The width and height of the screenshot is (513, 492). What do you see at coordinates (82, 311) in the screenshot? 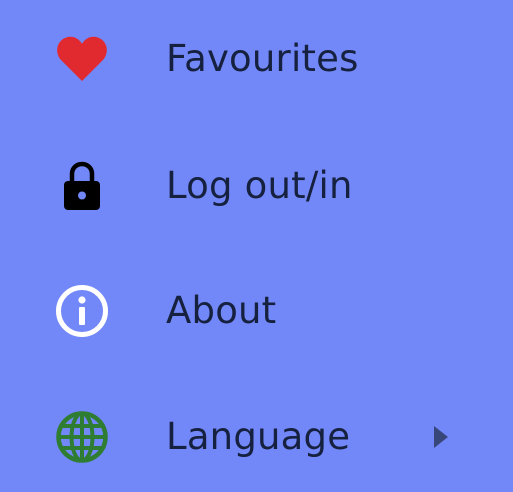
I see `info-icon` at bounding box center [82, 311].